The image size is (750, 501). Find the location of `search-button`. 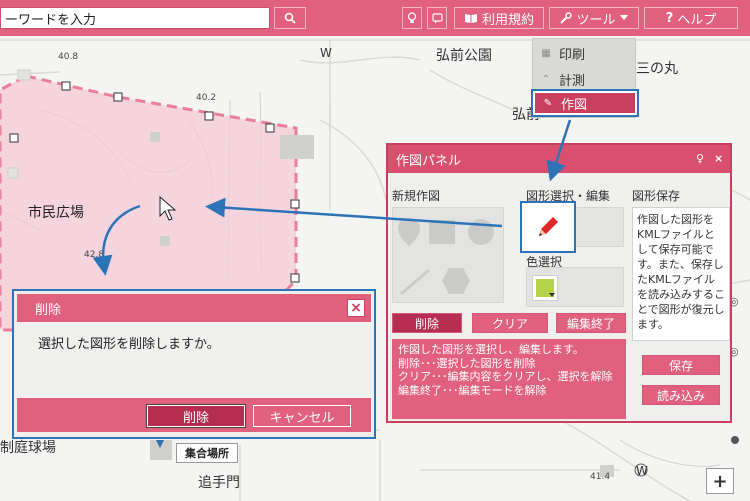

search-button is located at coordinates (290, 18).